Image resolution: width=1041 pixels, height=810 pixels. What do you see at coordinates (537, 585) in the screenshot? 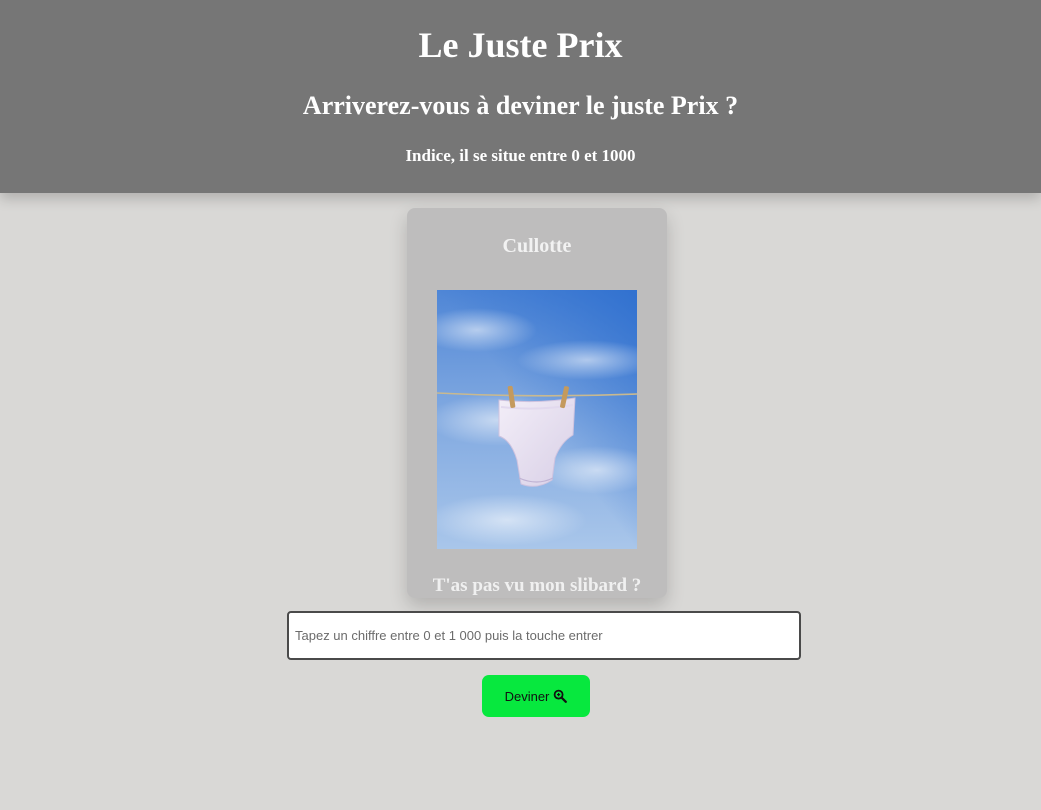
I see `product-caption: T'as pas vu mon slibard ?` at bounding box center [537, 585].